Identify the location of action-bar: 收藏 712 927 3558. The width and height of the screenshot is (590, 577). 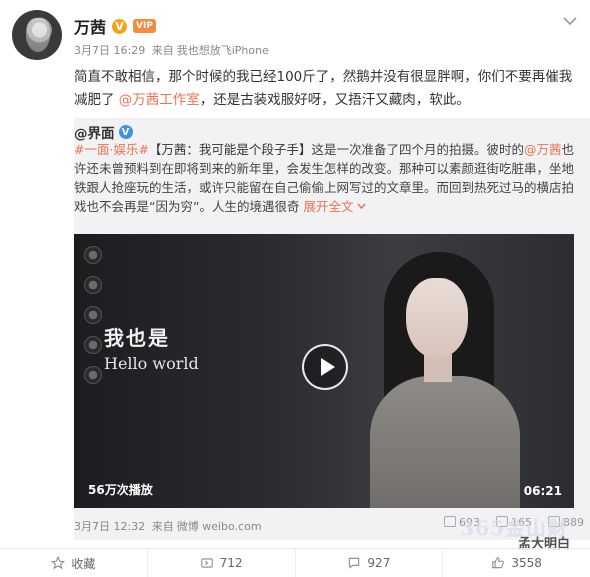
(295, 562).